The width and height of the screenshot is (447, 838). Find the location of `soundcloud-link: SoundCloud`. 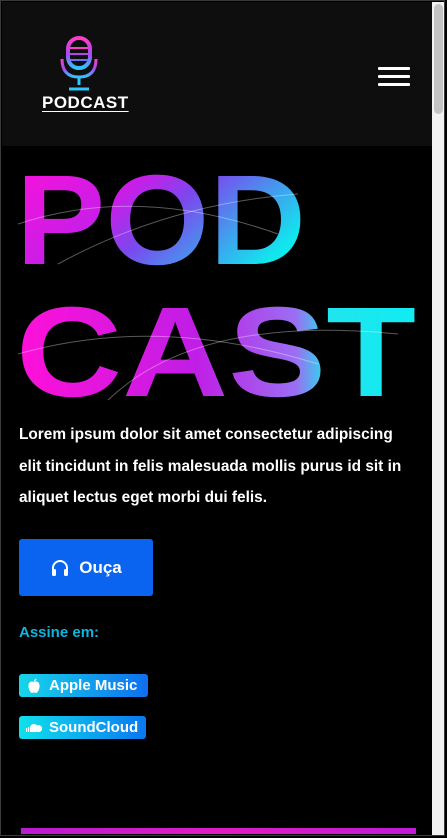

soundcloud-link: SoundCloud is located at coordinates (82, 727).